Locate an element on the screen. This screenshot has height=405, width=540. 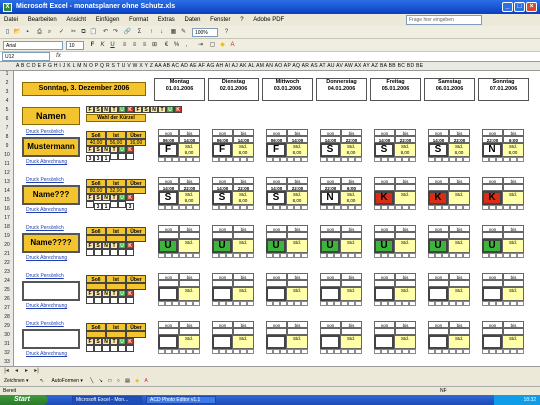
row-number: 18 is located at coordinates (7, 227).